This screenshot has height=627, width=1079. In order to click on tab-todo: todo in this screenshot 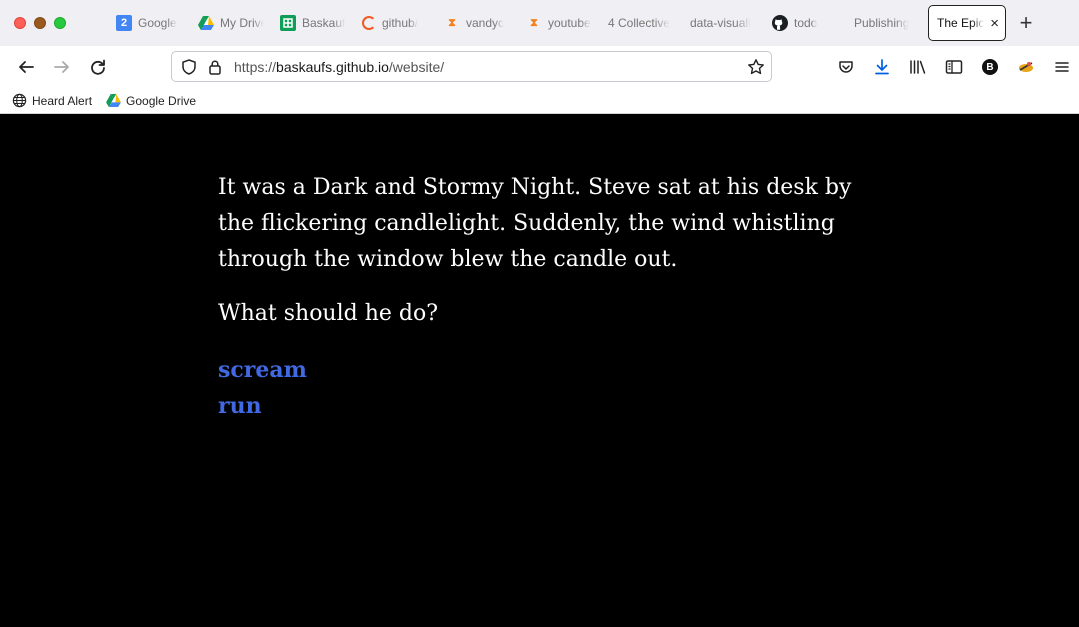, I will do `click(805, 23)`.